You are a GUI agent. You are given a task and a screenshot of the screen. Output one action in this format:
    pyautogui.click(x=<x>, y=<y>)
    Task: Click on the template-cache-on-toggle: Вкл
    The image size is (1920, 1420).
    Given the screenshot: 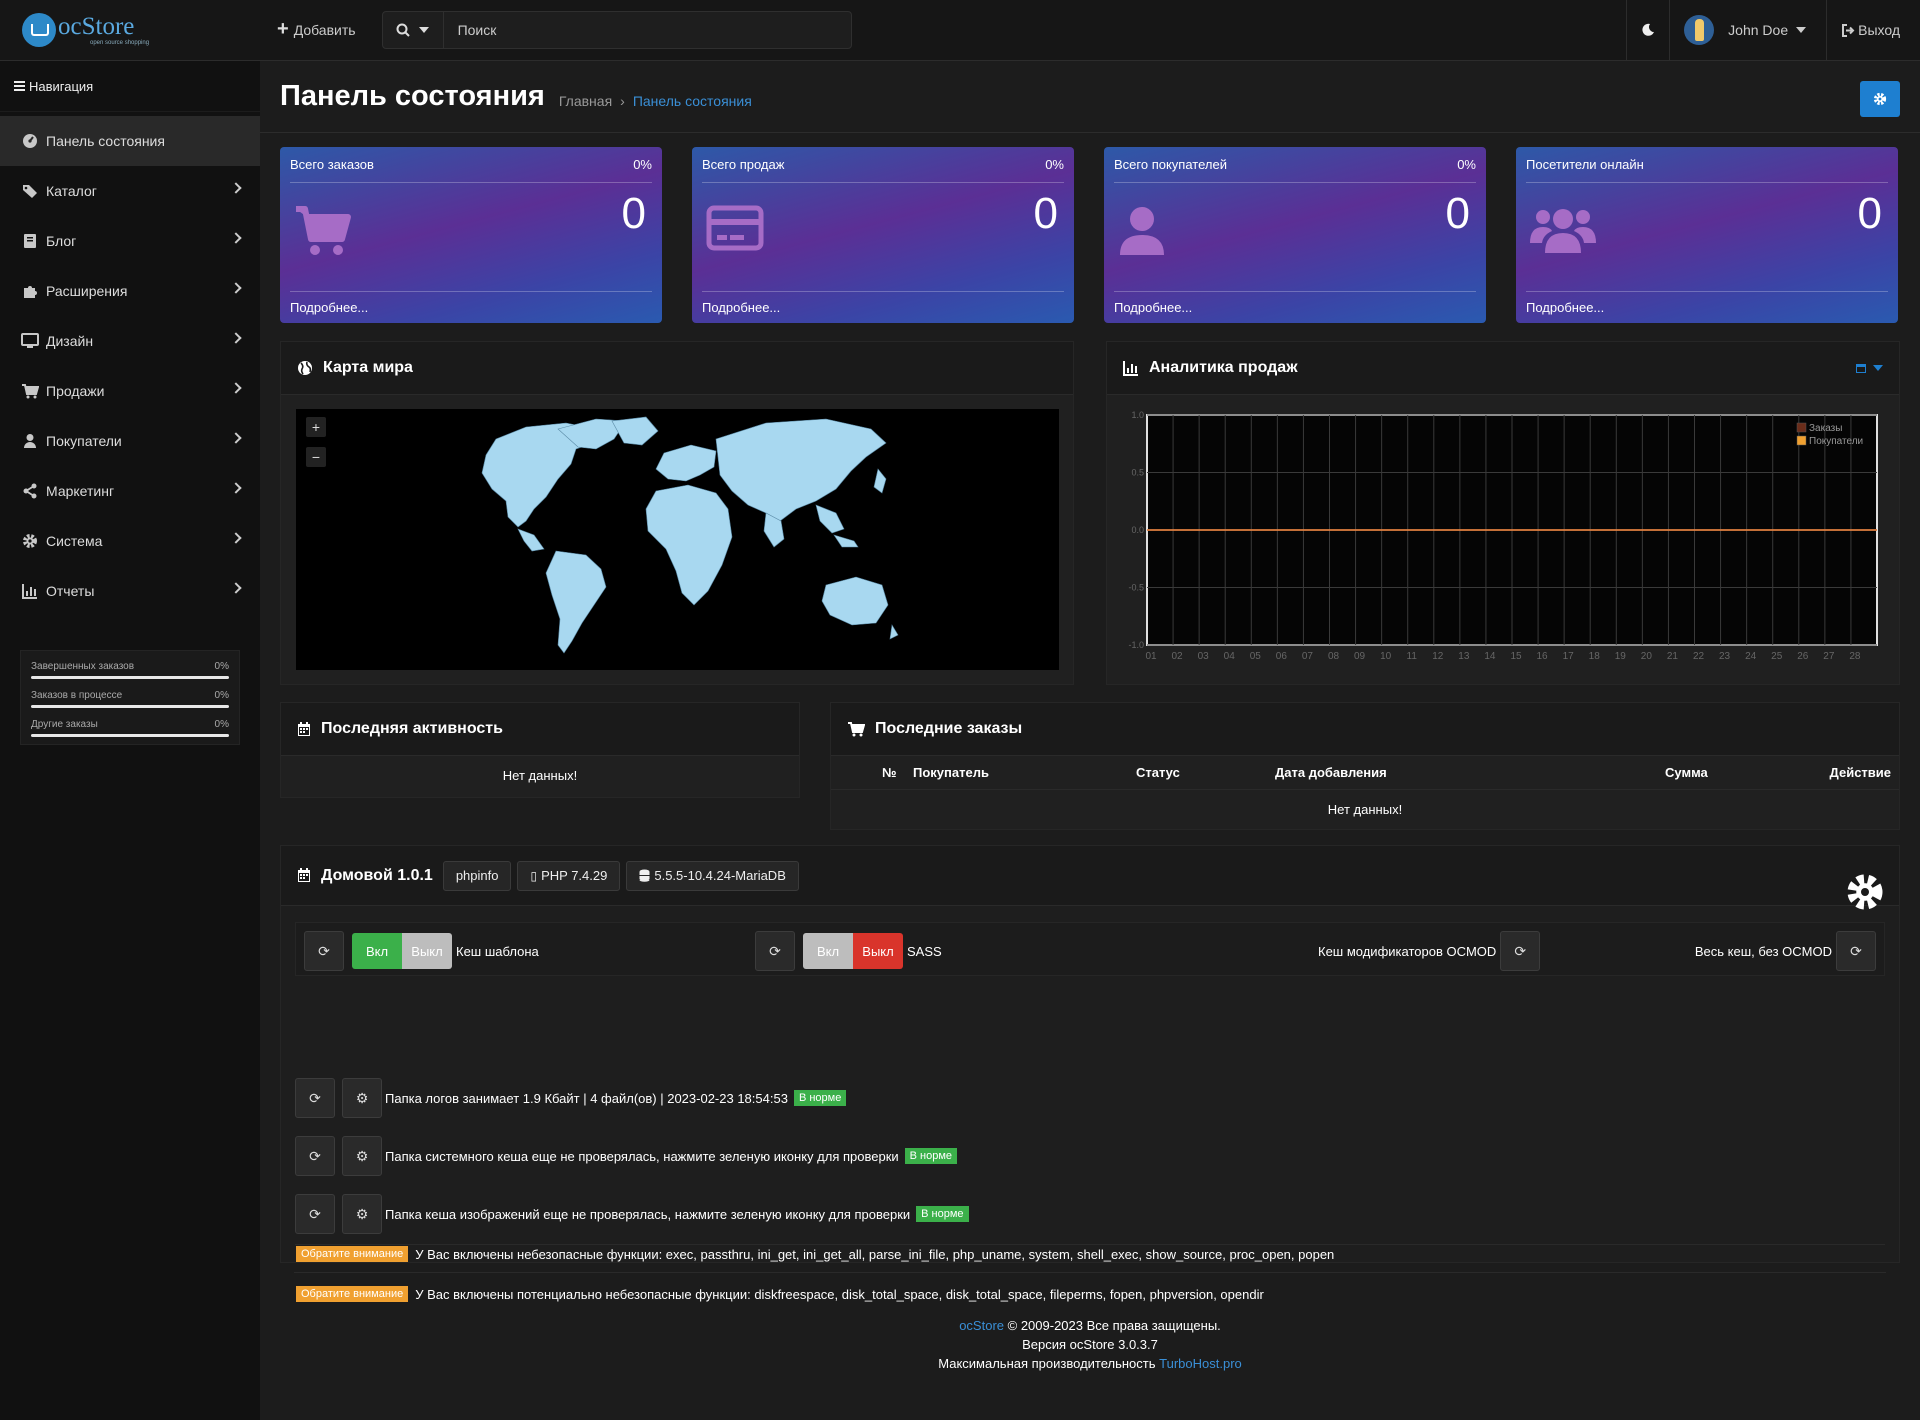 What is the action you would take?
    pyautogui.click(x=377, y=951)
    